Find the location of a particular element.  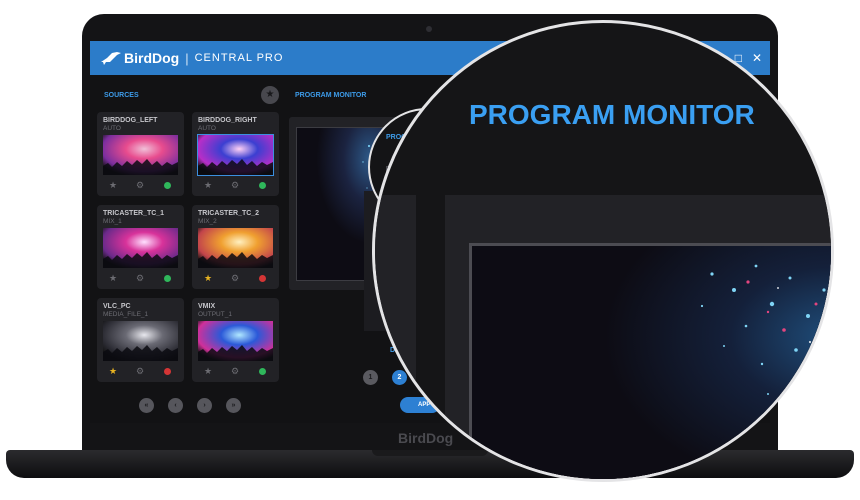

source-output: MIX_1 is located at coordinates (112, 221).